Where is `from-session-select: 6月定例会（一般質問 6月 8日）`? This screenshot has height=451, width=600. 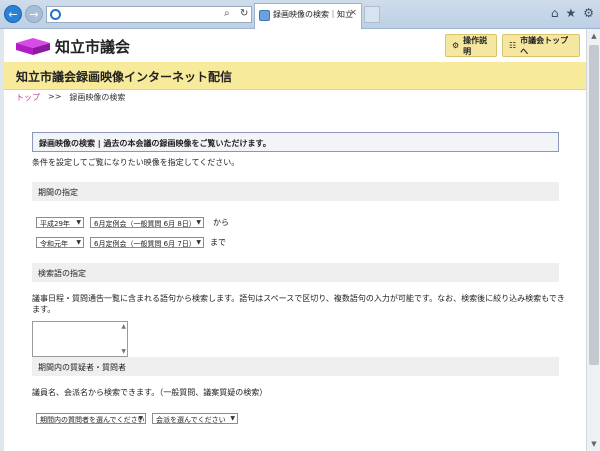 from-session-select: 6月定例会（一般質問 6月 8日） is located at coordinates (147, 222).